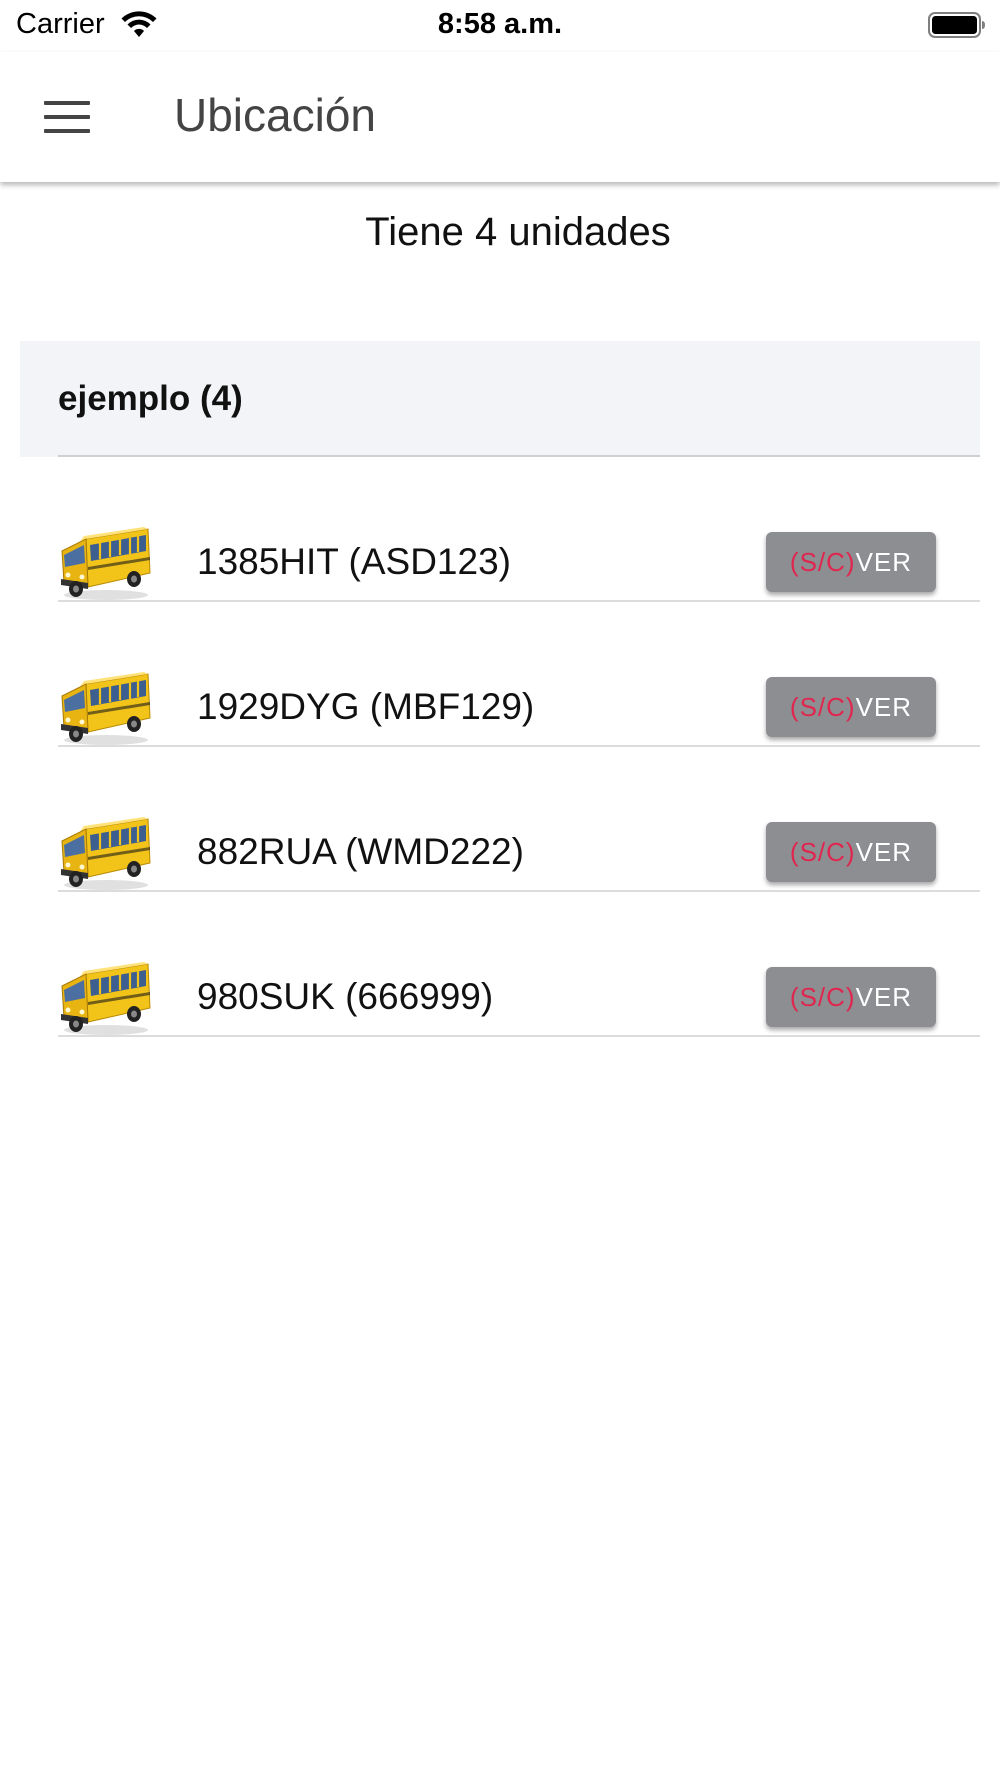  I want to click on app-header: Ubicación, so click(500, 117).